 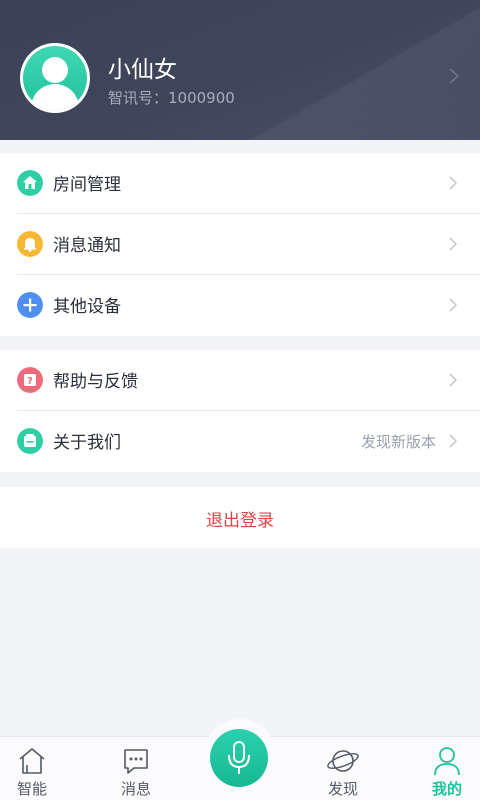 I want to click on menu-item-room-management: 房间管理, so click(x=240, y=183).